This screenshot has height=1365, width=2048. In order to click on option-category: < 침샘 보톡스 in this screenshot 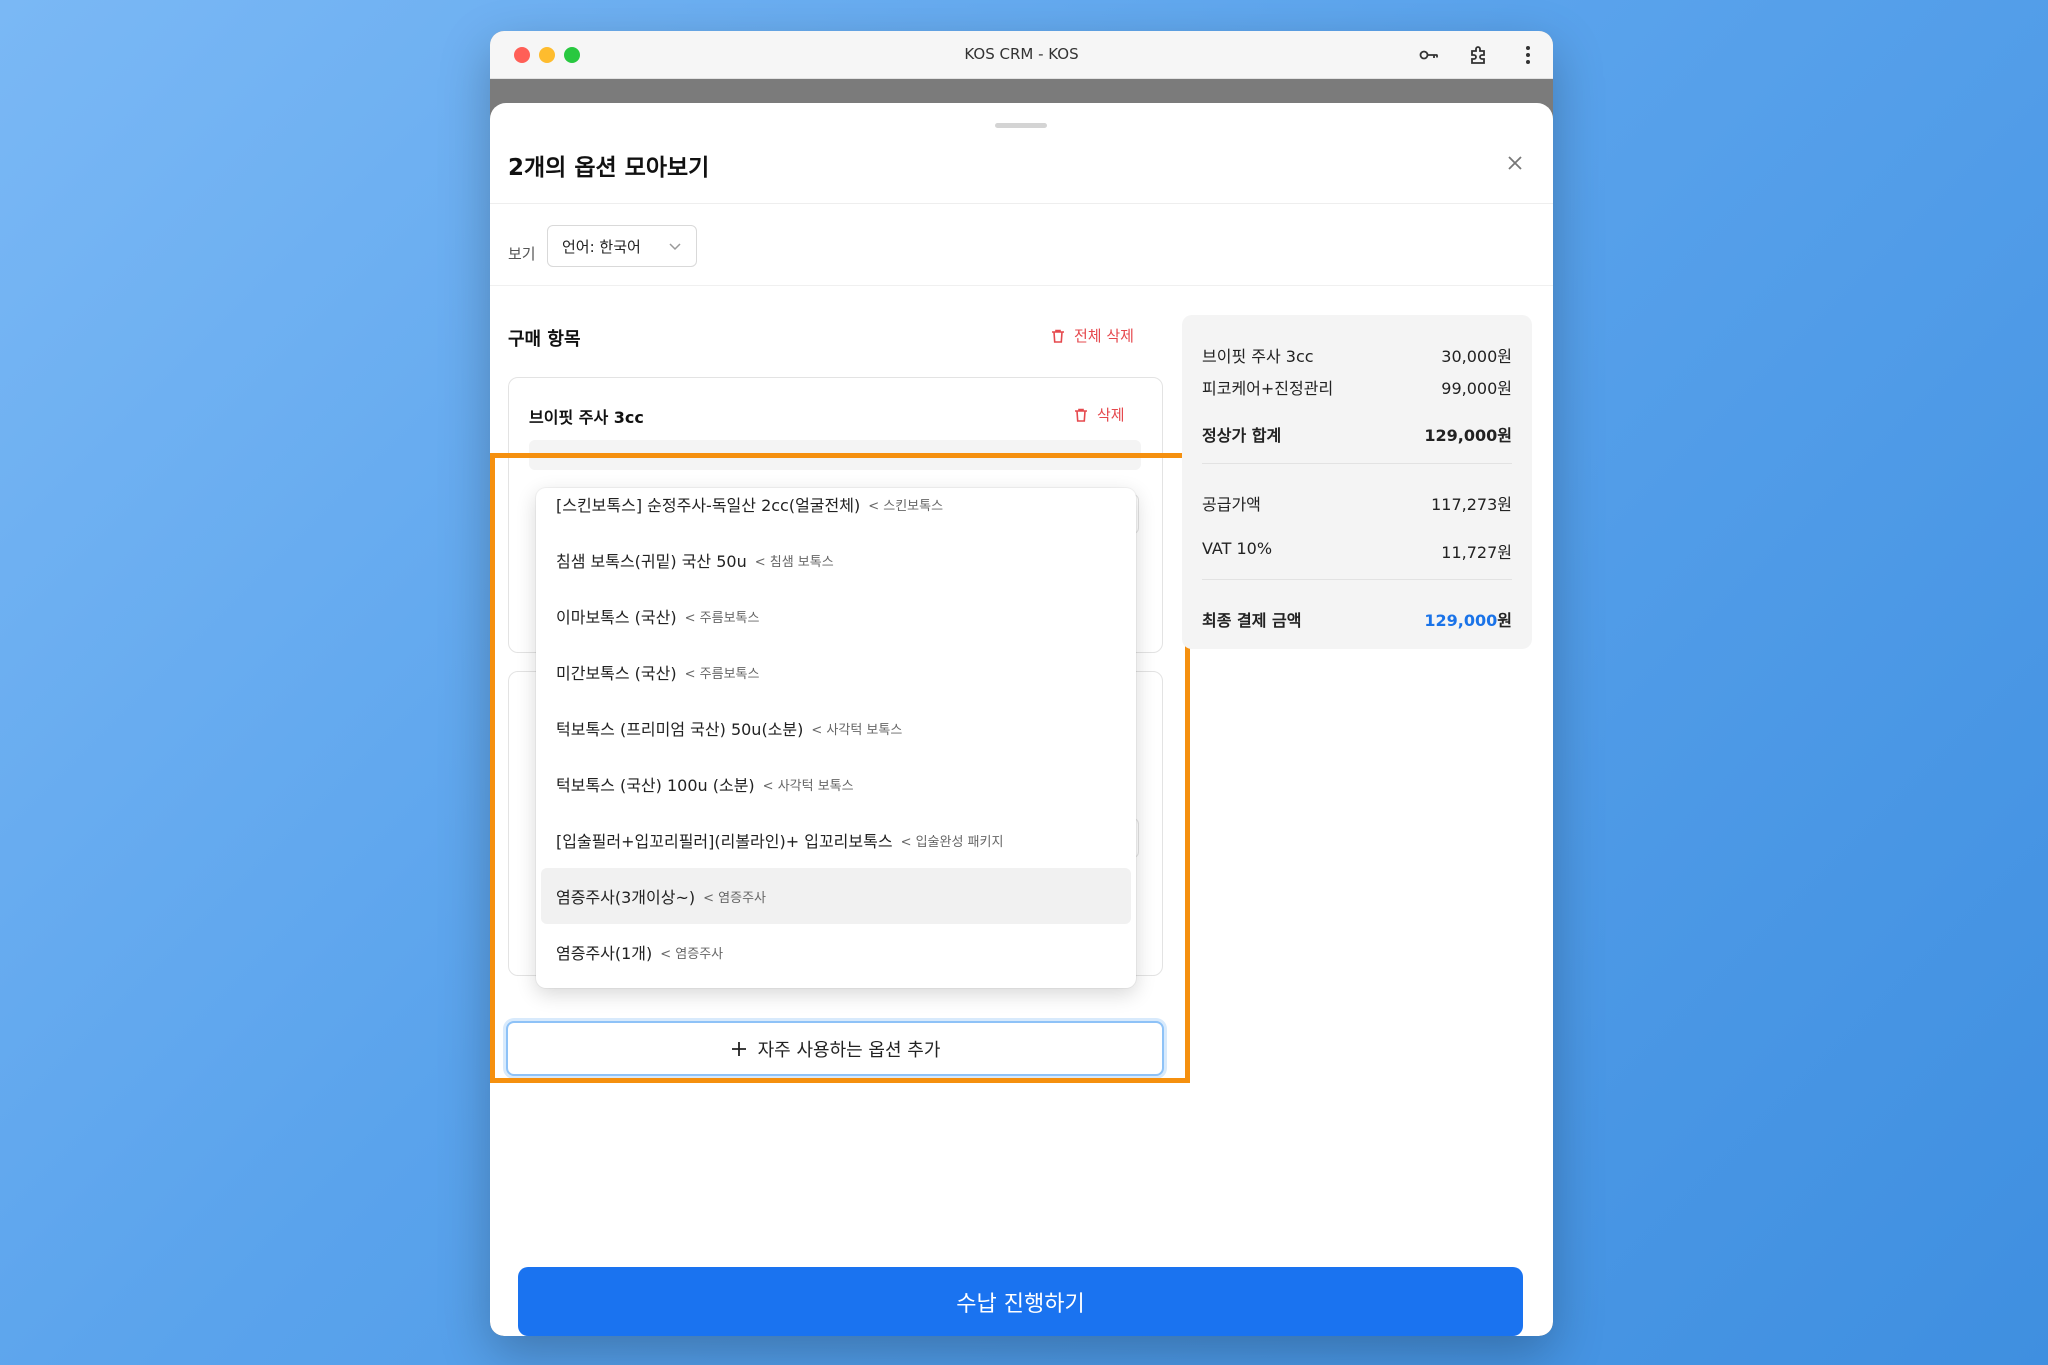, I will do `click(794, 562)`.